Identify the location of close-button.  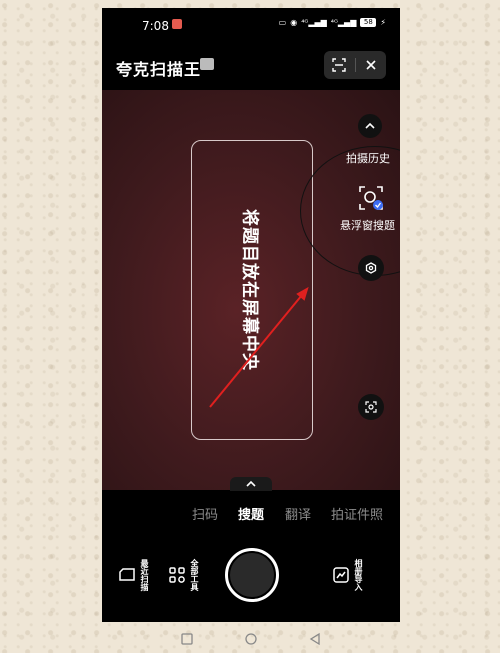
(371, 65).